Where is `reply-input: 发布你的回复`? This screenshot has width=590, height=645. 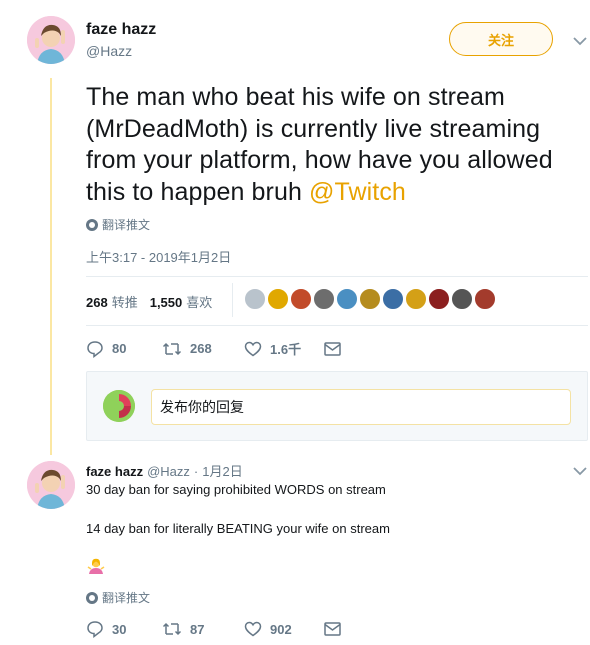
reply-input: 发布你的回复 is located at coordinates (361, 407).